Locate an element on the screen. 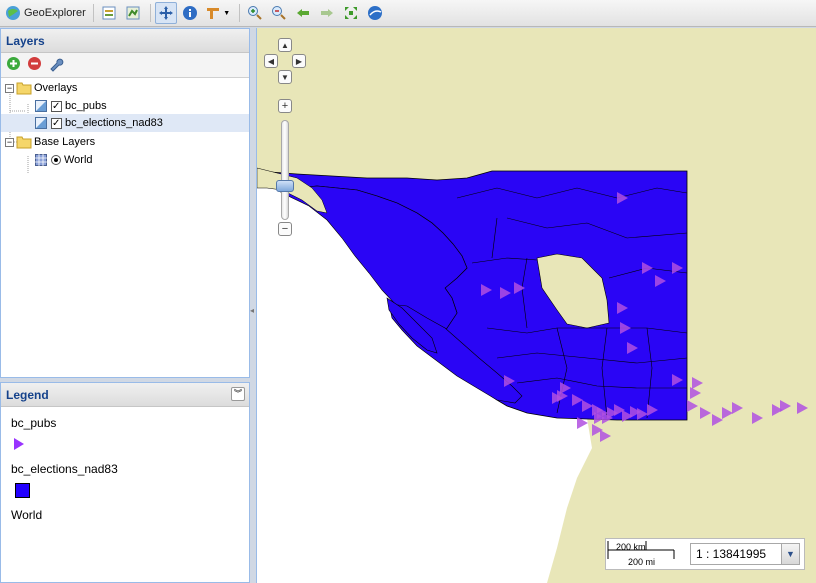 The image size is (816, 583). wrench-icon is located at coordinates (57, 65).